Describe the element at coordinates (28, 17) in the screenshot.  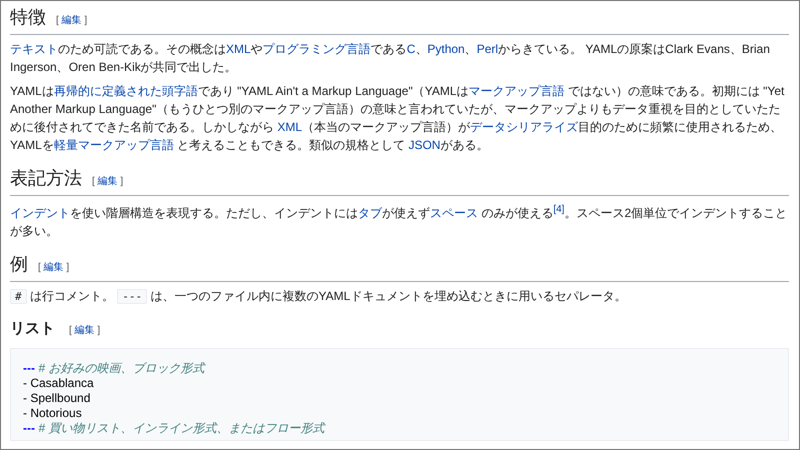
I see `section-heading: 特徴` at that location.